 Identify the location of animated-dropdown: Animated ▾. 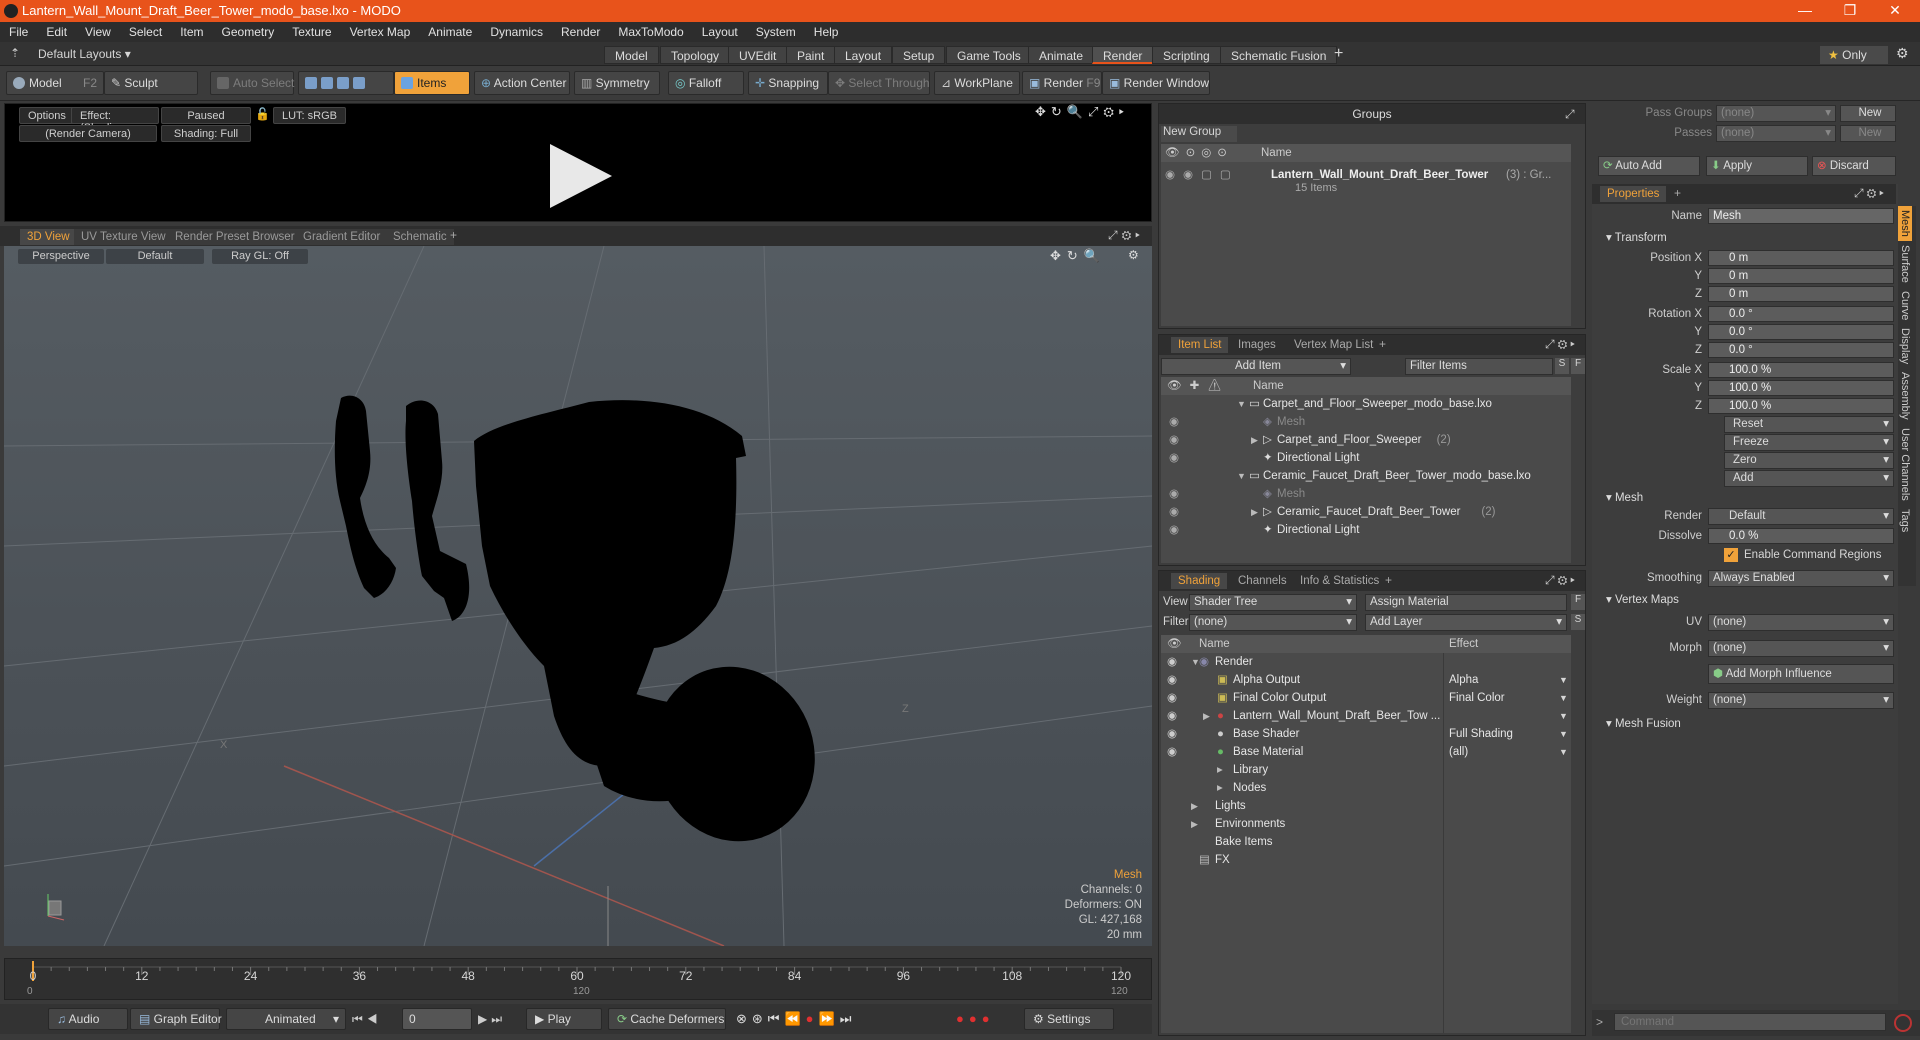
(286, 1019).